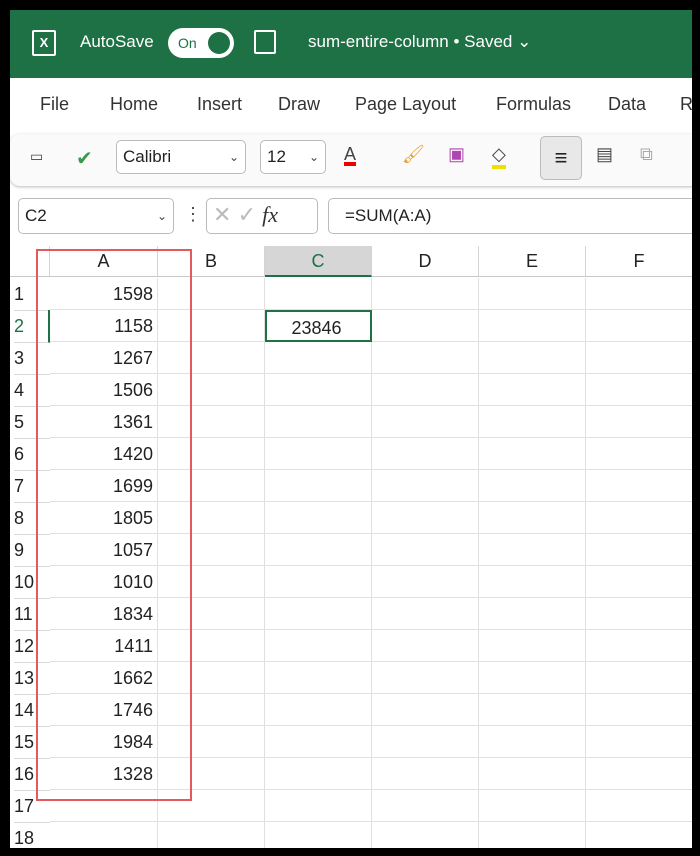  I want to click on cell-C16, so click(318, 774).